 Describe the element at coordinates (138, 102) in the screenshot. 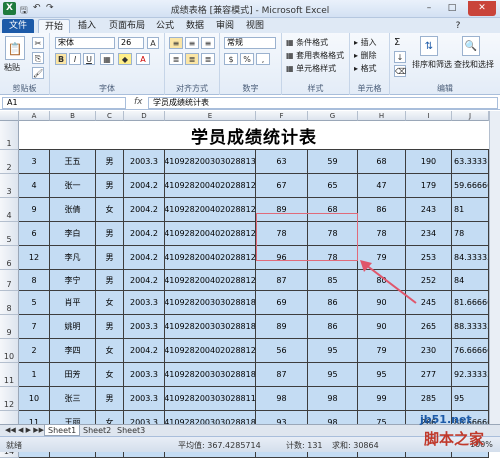

I see `insert-function-icon: fx` at that location.